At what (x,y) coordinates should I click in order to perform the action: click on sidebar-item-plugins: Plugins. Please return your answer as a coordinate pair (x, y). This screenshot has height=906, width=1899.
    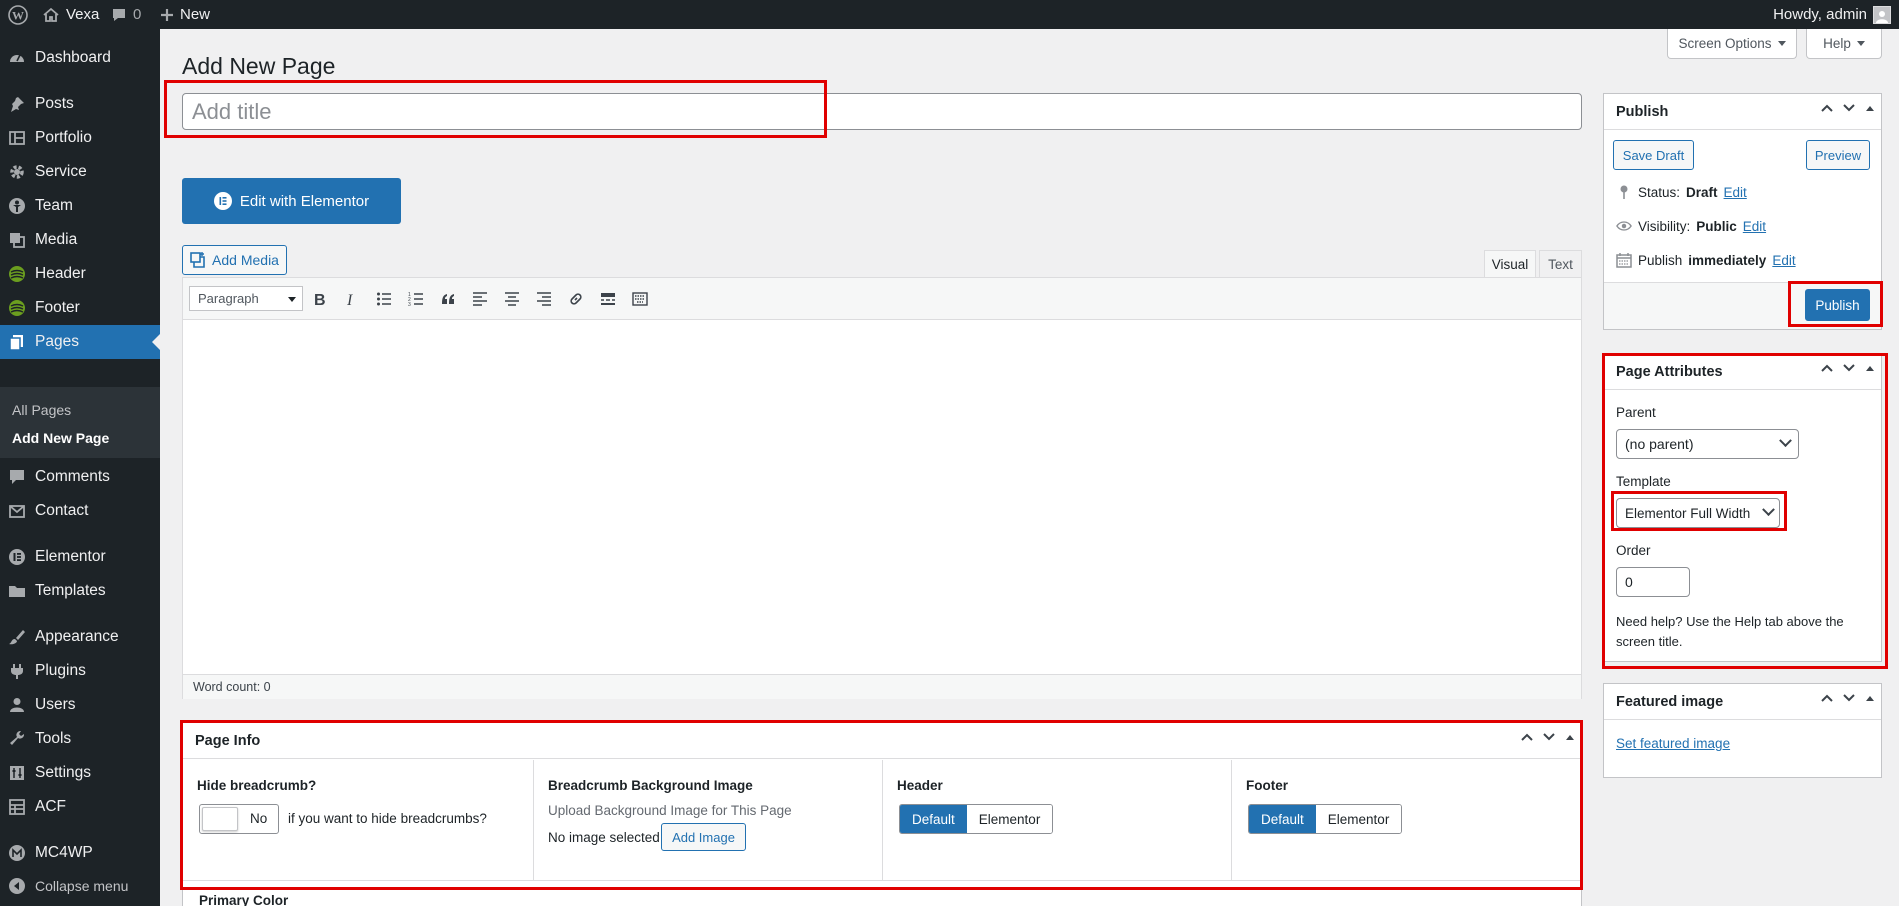
    Looking at the image, I should click on (80, 671).